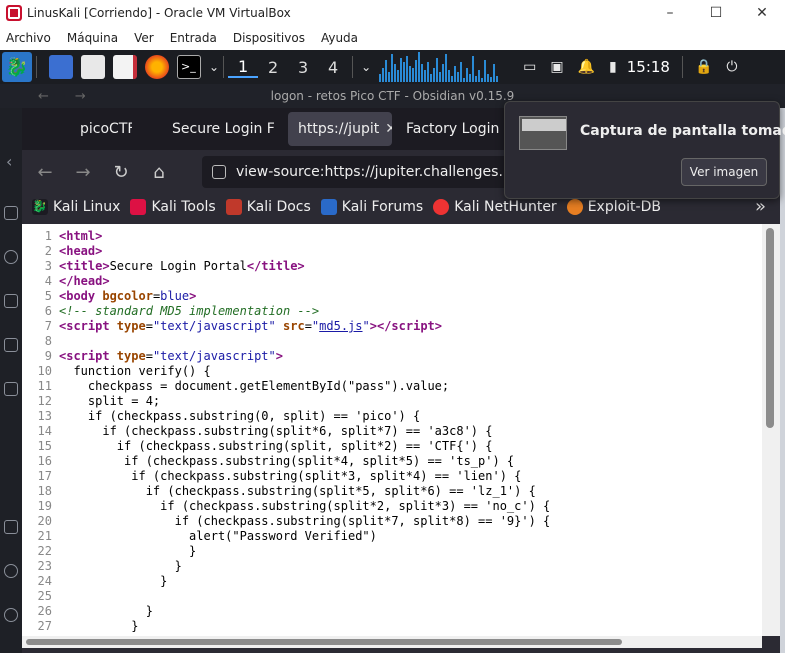 This screenshot has width=785, height=653. I want to click on workspace-3: 3, so click(303, 67).